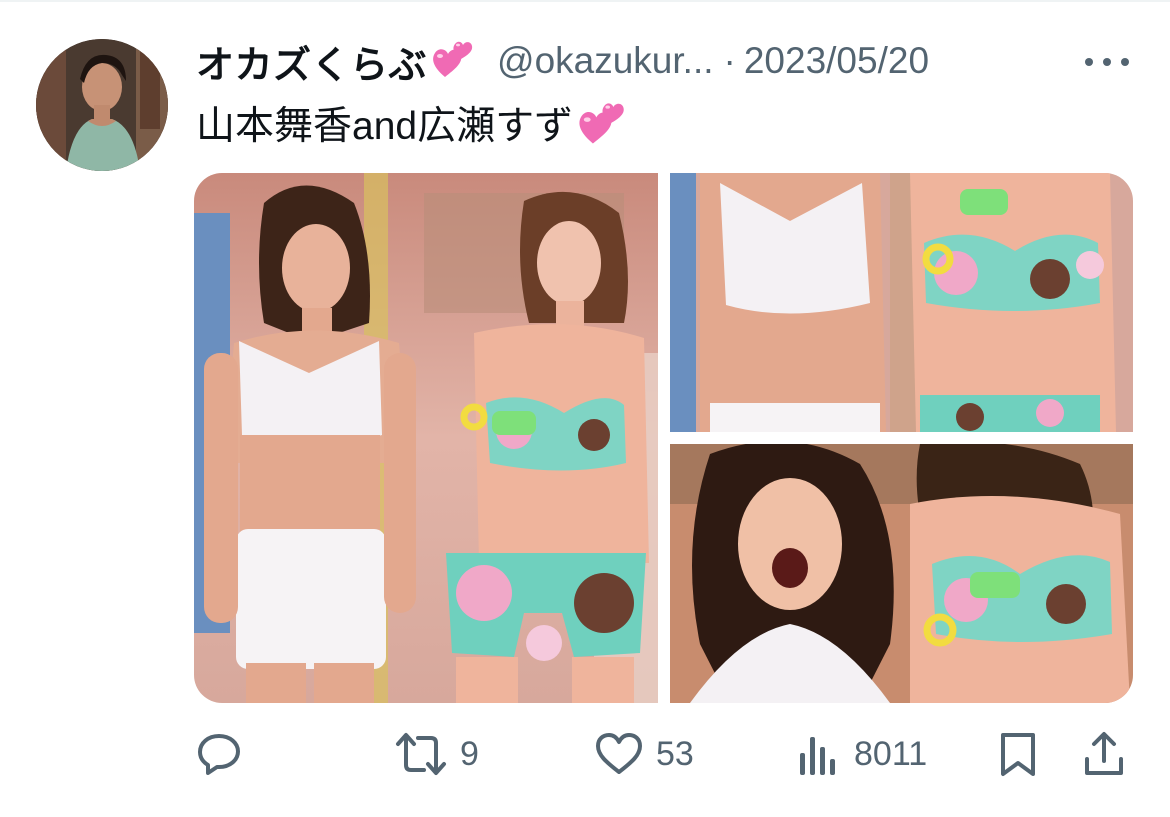 Image resolution: width=1170 pixels, height=817 pixels. What do you see at coordinates (619, 754) in the screenshot?
I see `heart-icon` at bounding box center [619, 754].